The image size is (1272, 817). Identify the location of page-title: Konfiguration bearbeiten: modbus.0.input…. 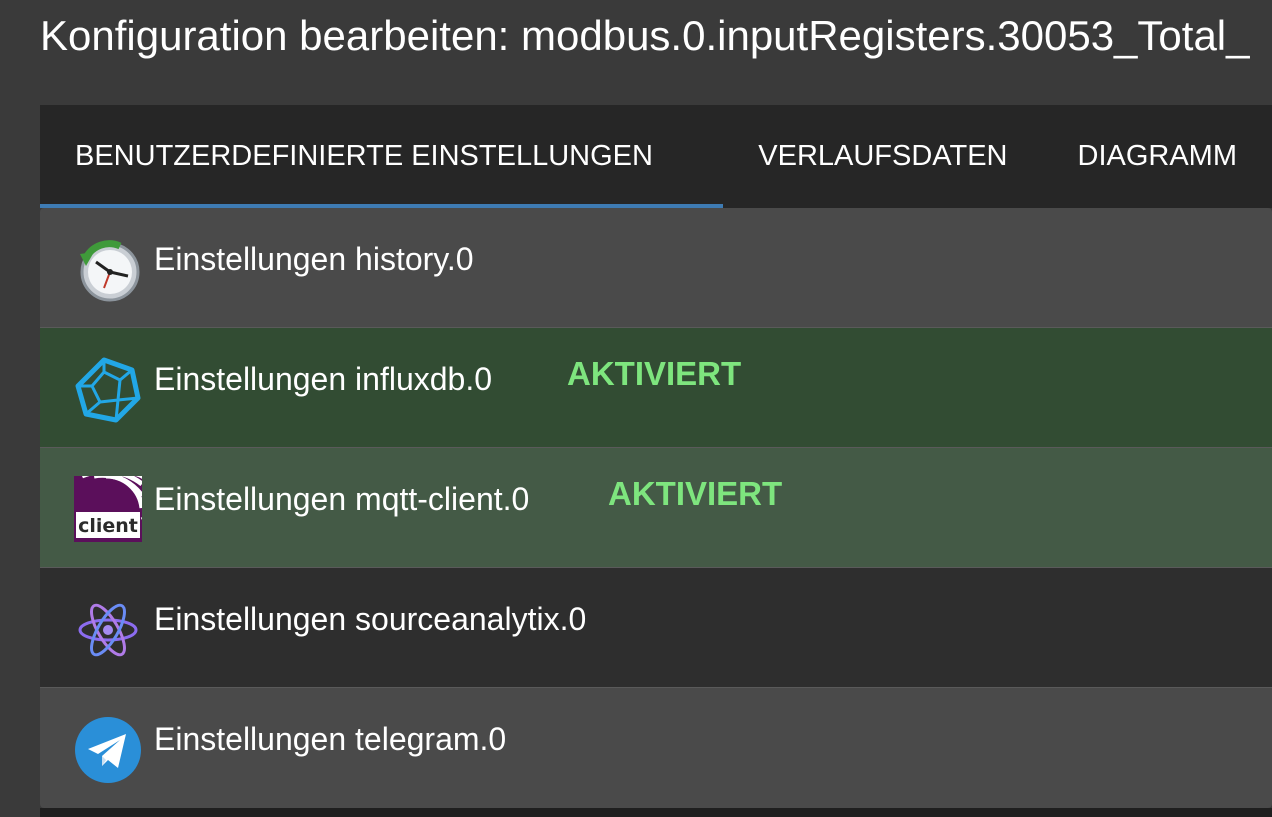
(645, 35).